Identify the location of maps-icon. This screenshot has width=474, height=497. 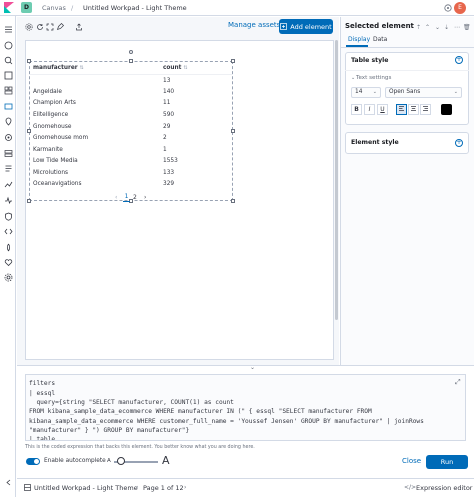
(8, 121).